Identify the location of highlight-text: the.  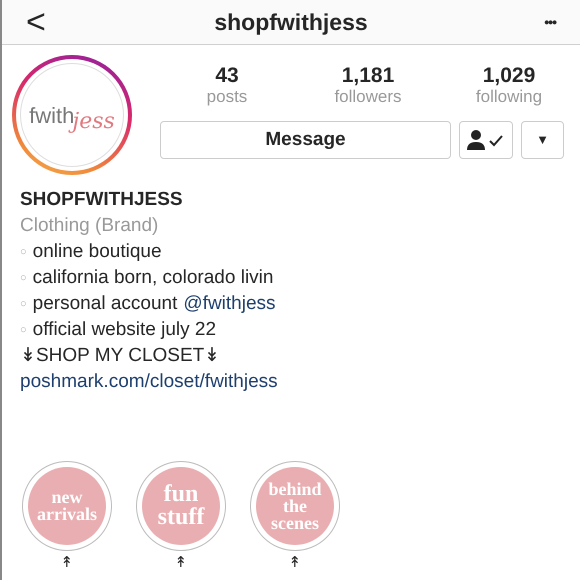
(295, 506).